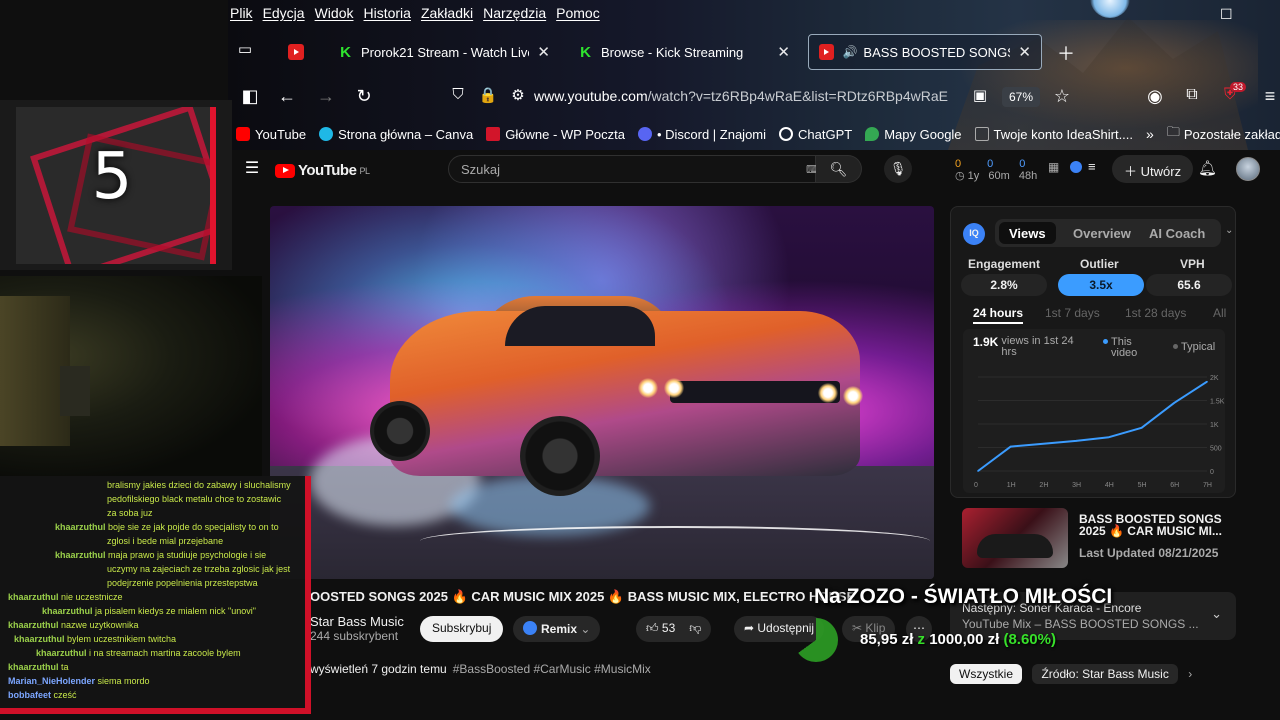 The image size is (1280, 720). I want to click on car-wheel, so click(400, 431).